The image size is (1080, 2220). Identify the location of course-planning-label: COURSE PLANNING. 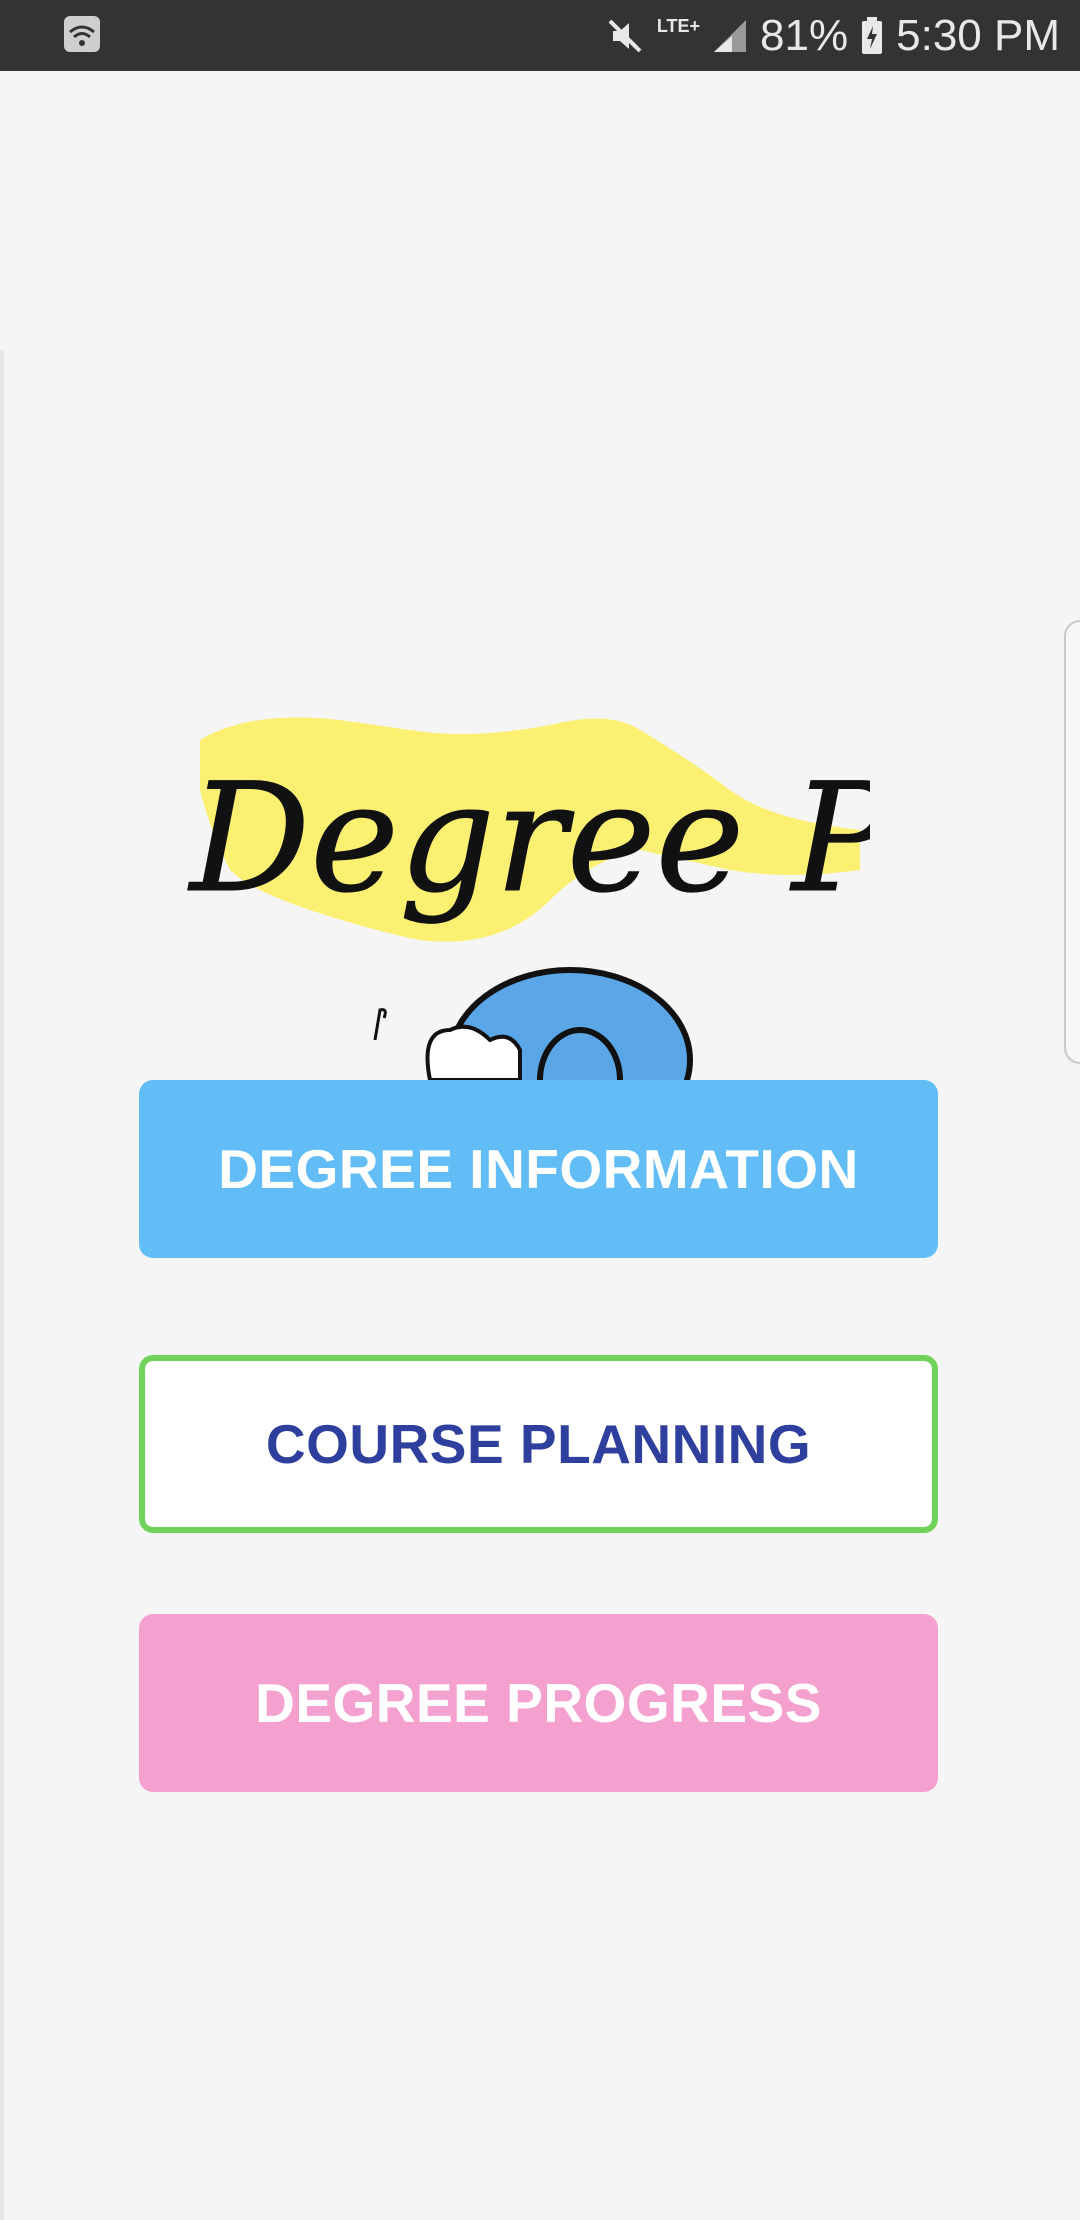
(538, 1444).